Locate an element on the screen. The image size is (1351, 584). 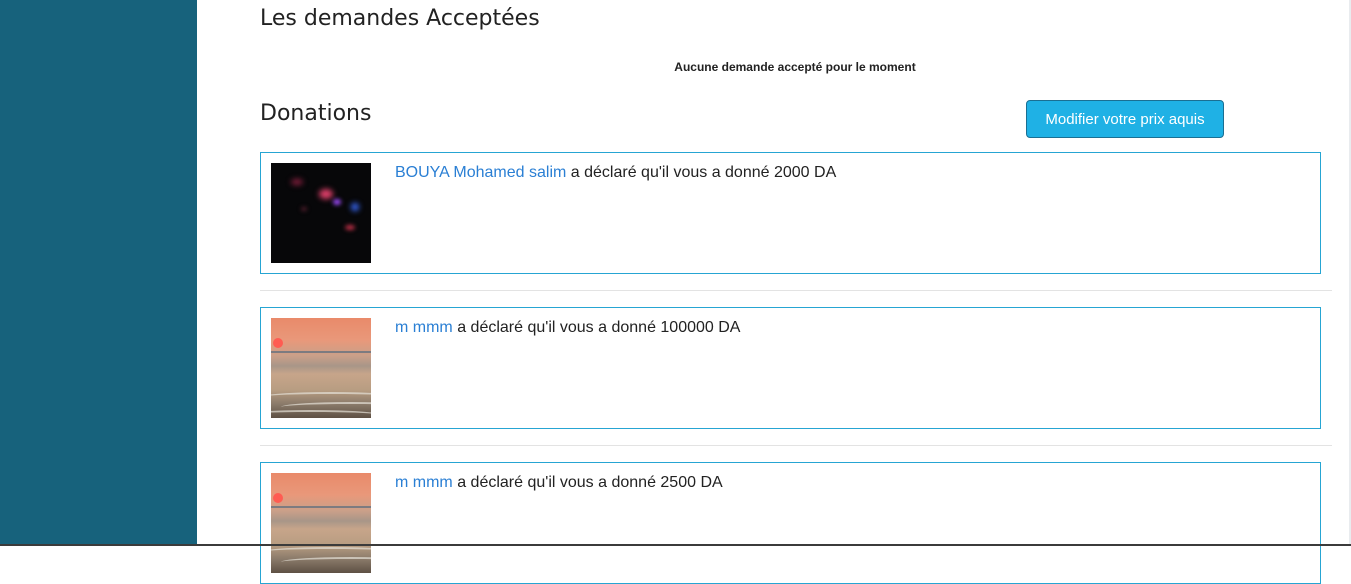
sidebar is located at coordinates (98, 273).